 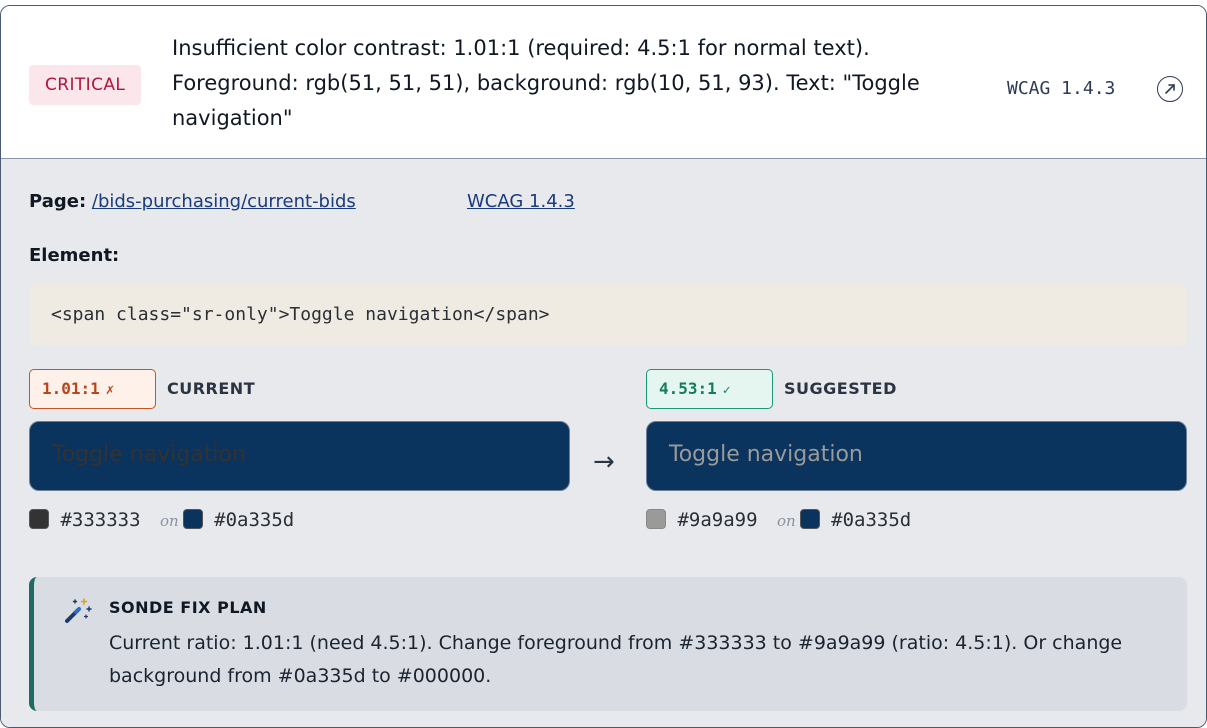 I want to click on fix-plan-title: SONDE FIX PLAN, so click(x=188, y=607).